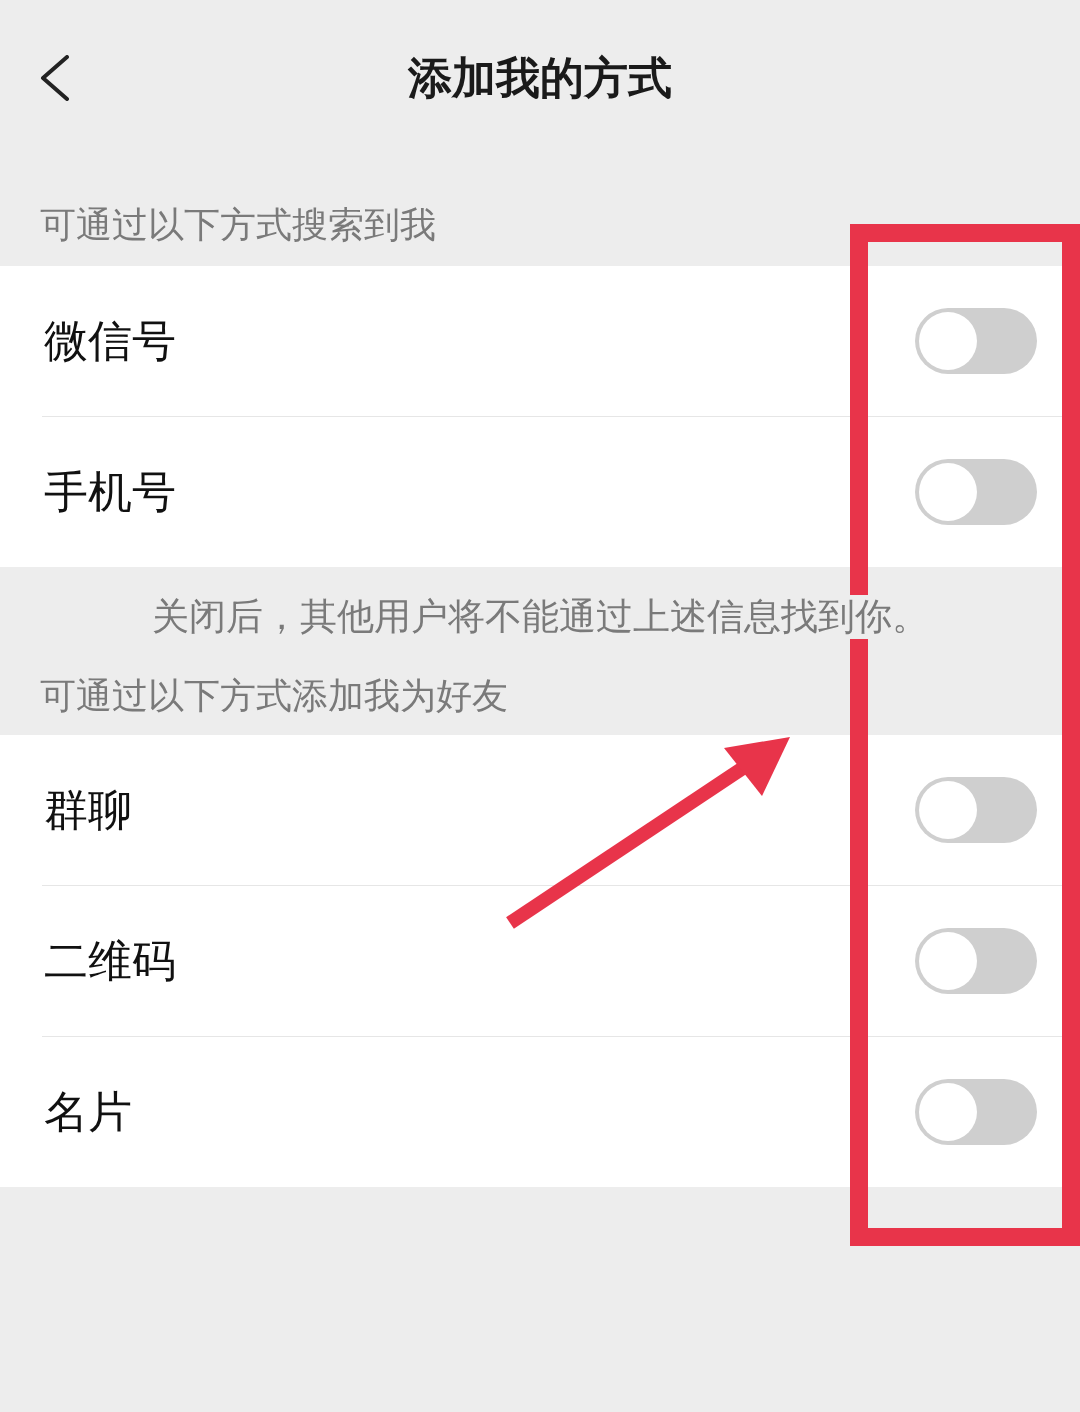  Describe the element at coordinates (110, 492) in the screenshot. I see `setting-label: 手机号` at that location.